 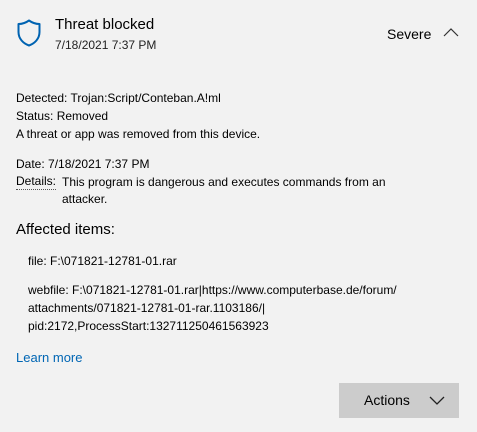 I want to click on threat-timestamp: 7/18/2021 7:37 PM, so click(x=106, y=45).